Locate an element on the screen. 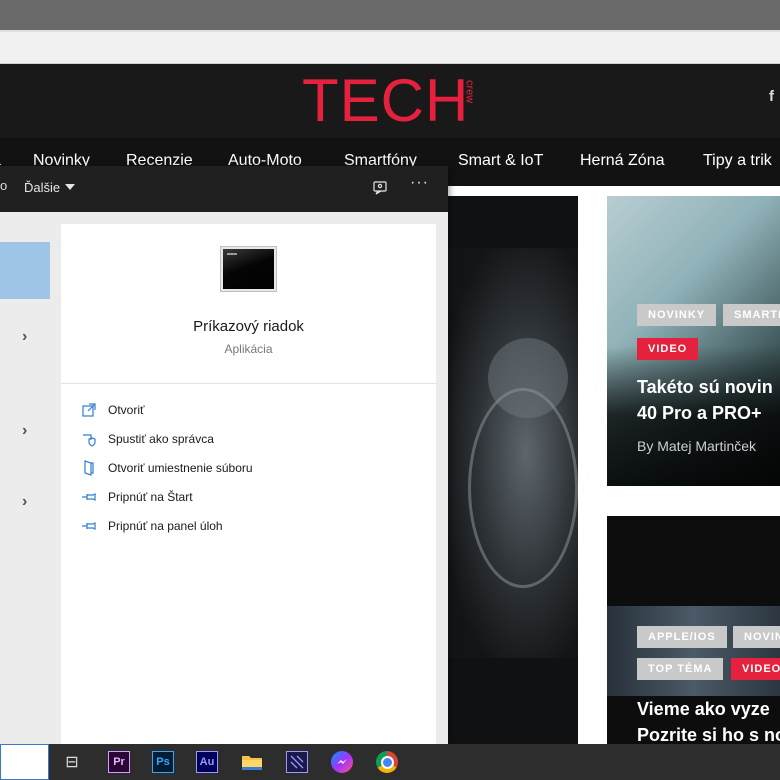  action-pin-to-start: Pripnúť na Štart is located at coordinates (137, 497).